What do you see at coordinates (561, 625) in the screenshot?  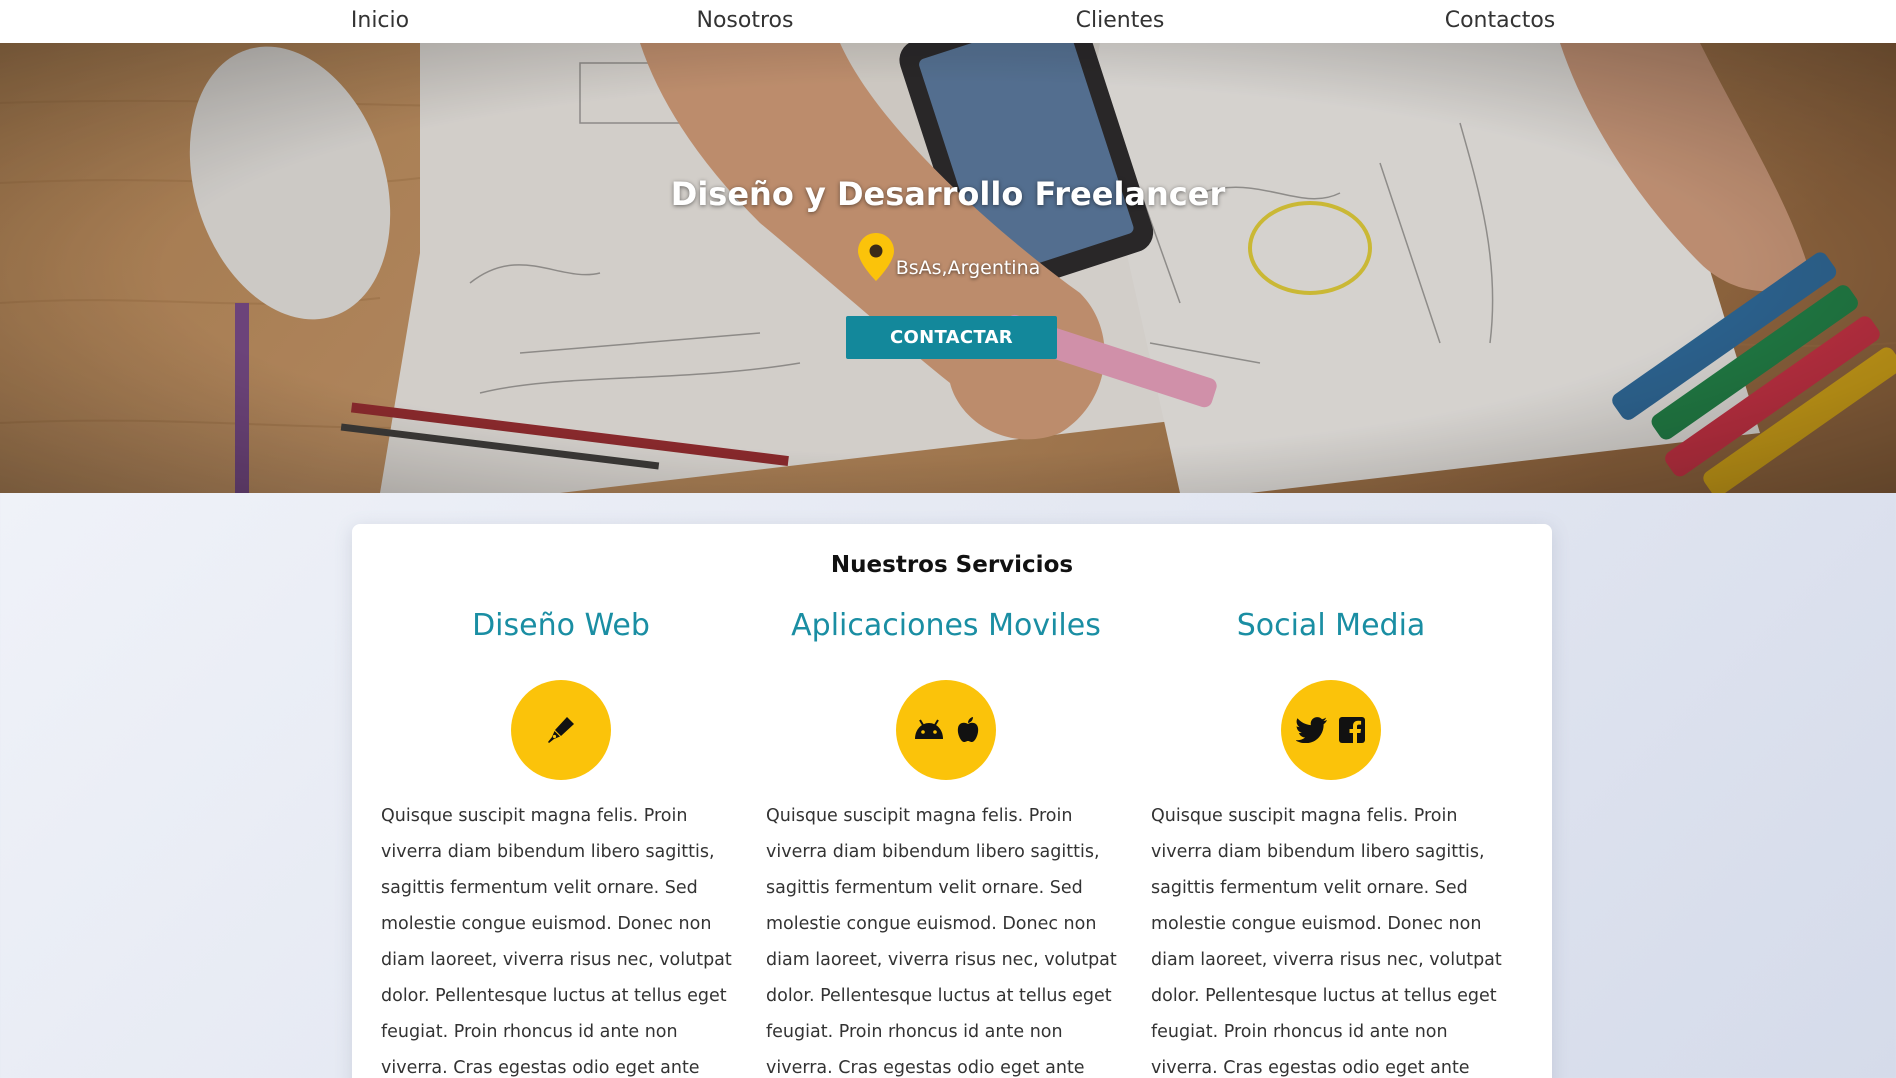 I see `service-heading: Diseño Web` at bounding box center [561, 625].